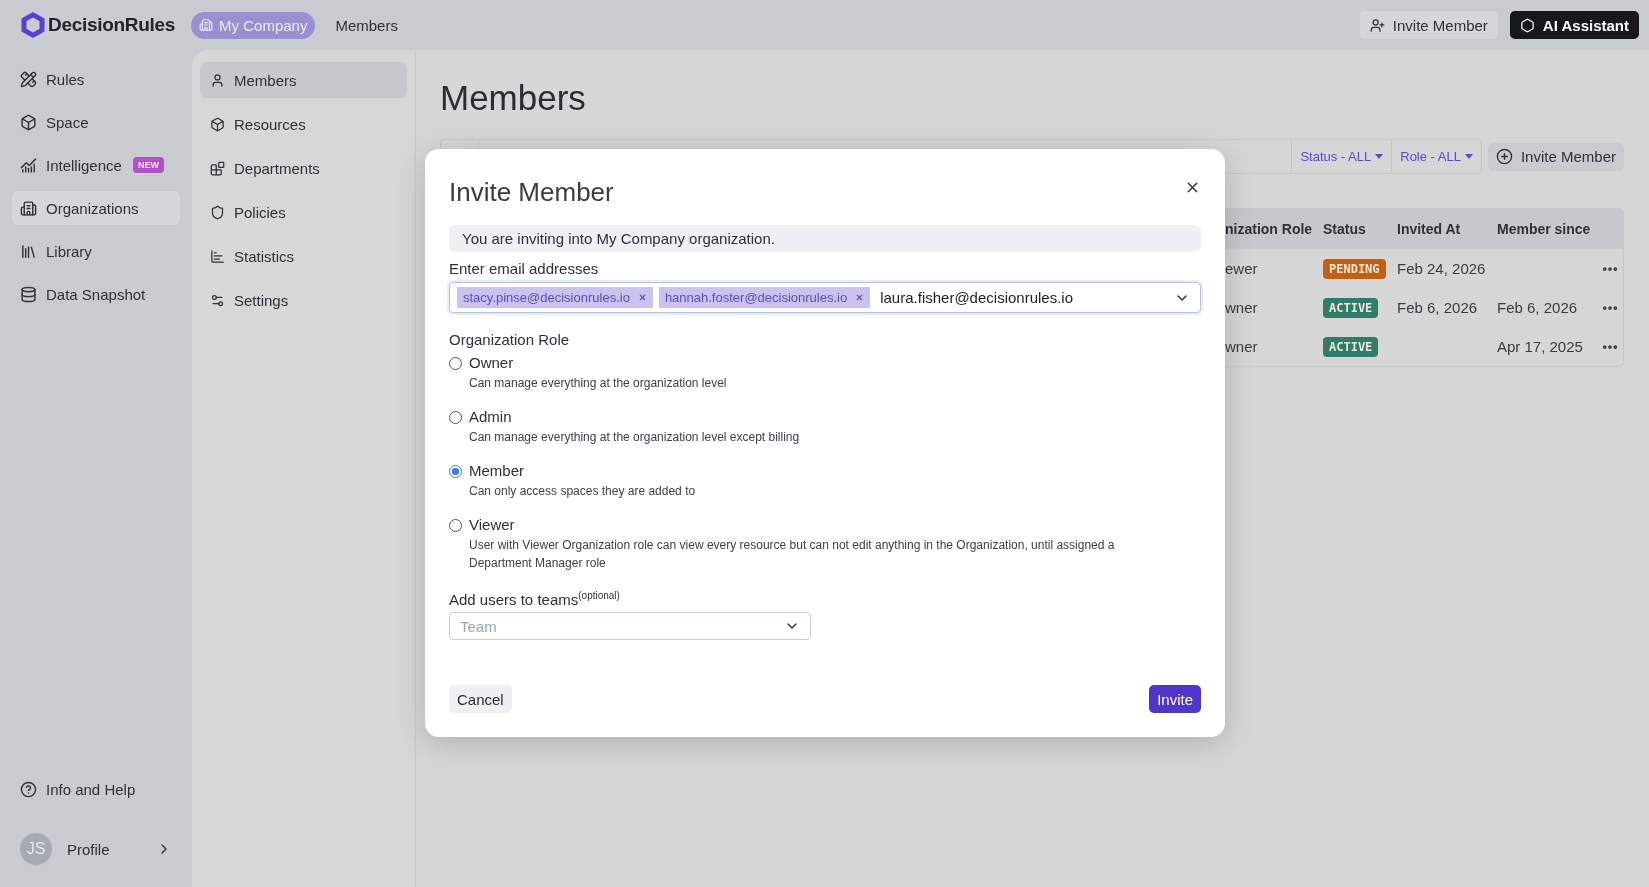 This screenshot has height=887, width=1649. Describe the element at coordinates (1447, 229) in the screenshot. I see `column-header: Invited At` at that location.